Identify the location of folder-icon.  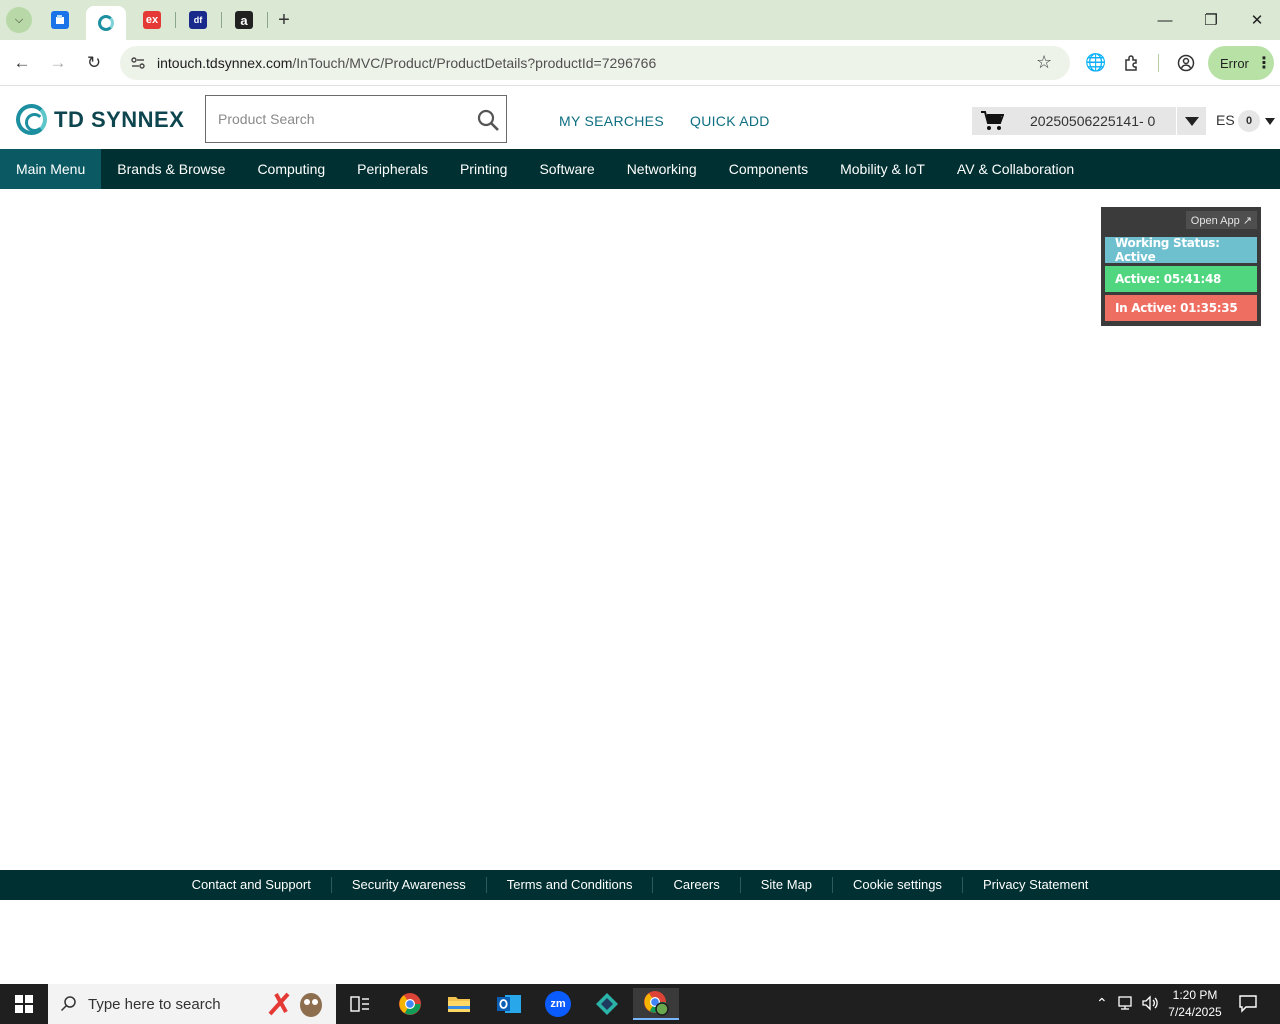
(459, 1004).